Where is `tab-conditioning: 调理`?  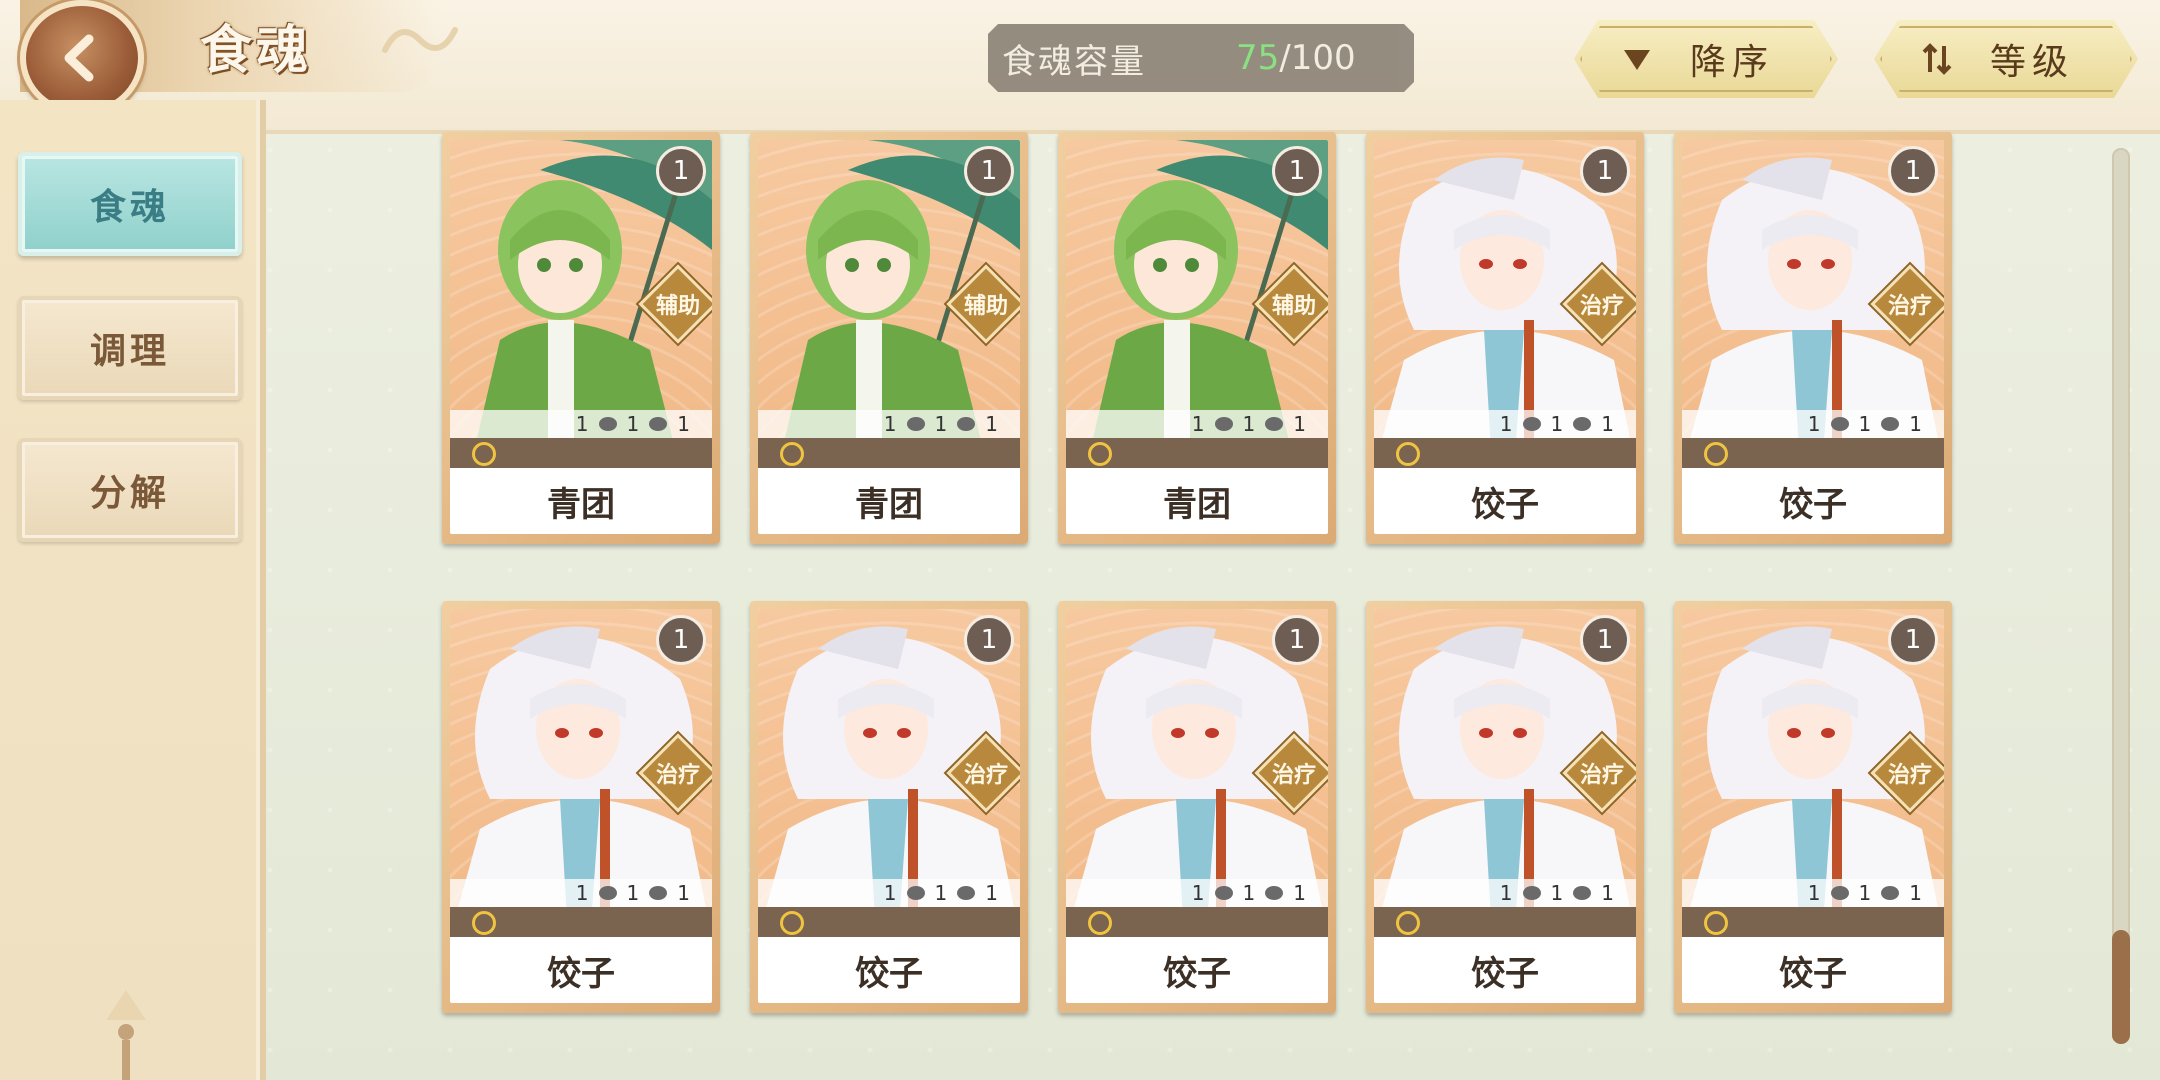
tab-conditioning: 调理 is located at coordinates (130, 348).